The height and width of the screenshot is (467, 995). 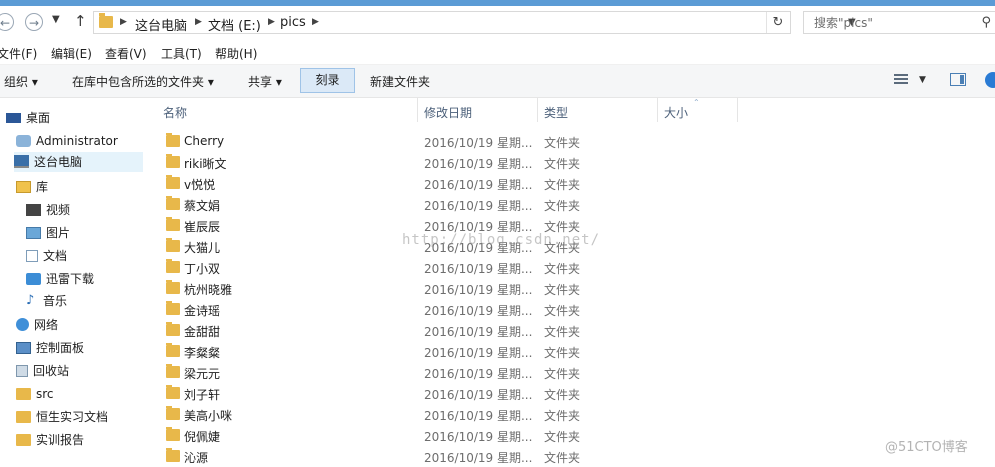 I want to click on menu-tools: 工具(T), so click(x=181, y=53).